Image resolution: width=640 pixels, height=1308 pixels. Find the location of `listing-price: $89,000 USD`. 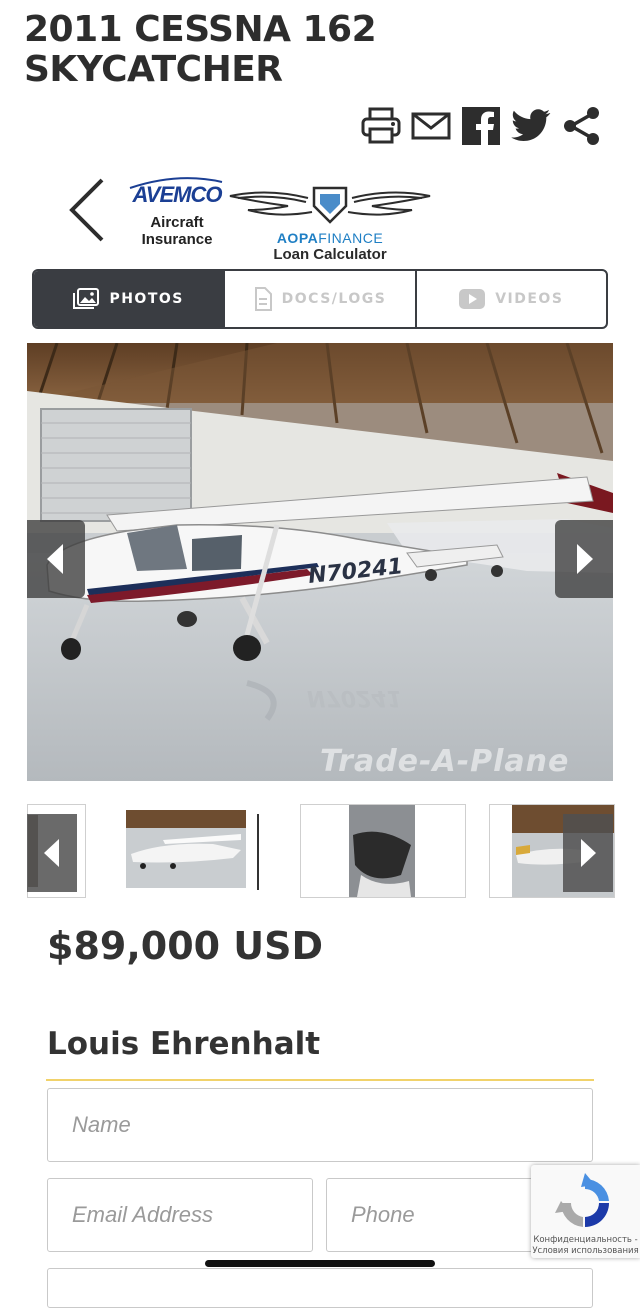

listing-price: $89,000 USD is located at coordinates (185, 946).